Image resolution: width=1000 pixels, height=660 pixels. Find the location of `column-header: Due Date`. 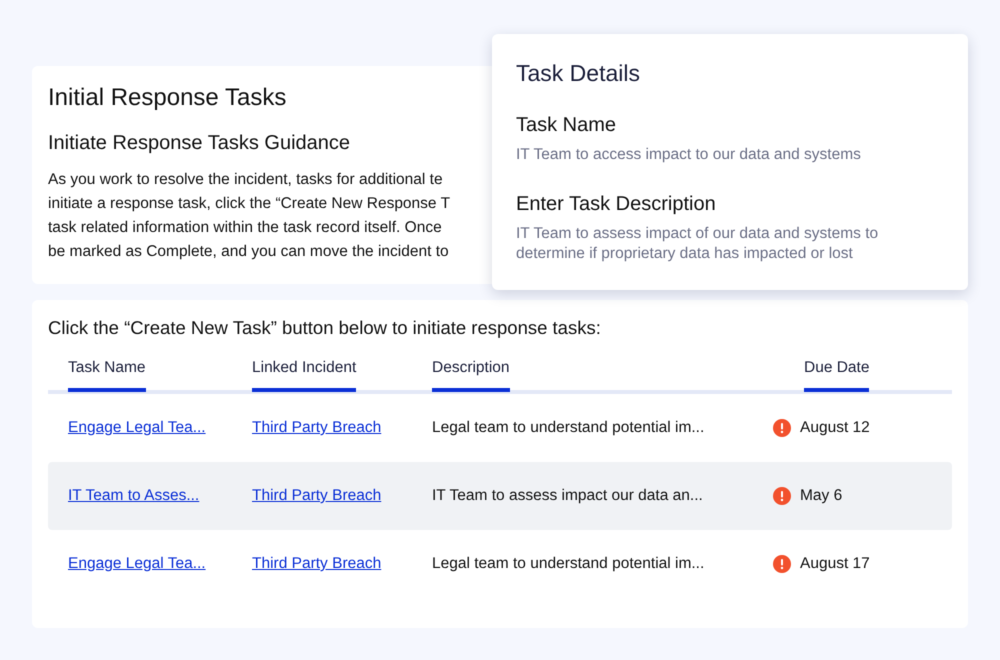

column-header: Due Date is located at coordinates (837, 375).